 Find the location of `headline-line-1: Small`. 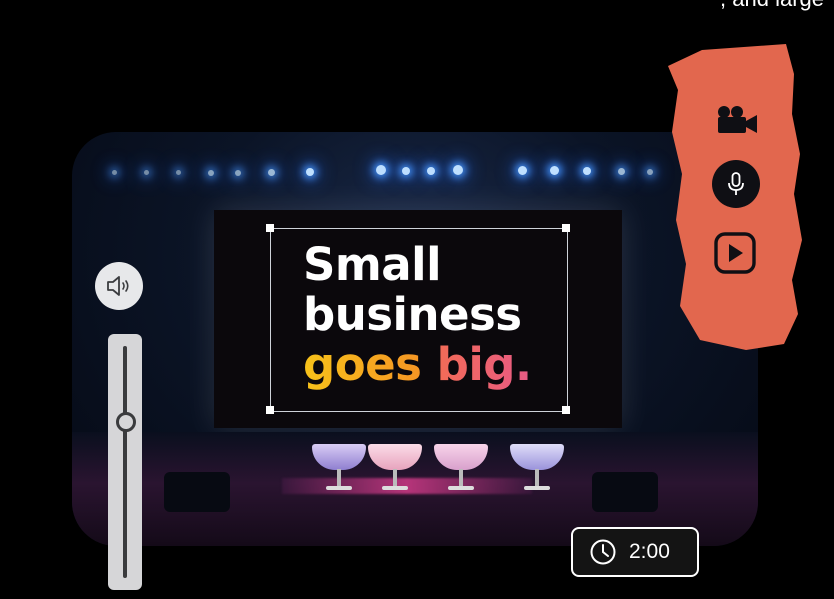

headline-line-1: Small is located at coordinates (372, 264).